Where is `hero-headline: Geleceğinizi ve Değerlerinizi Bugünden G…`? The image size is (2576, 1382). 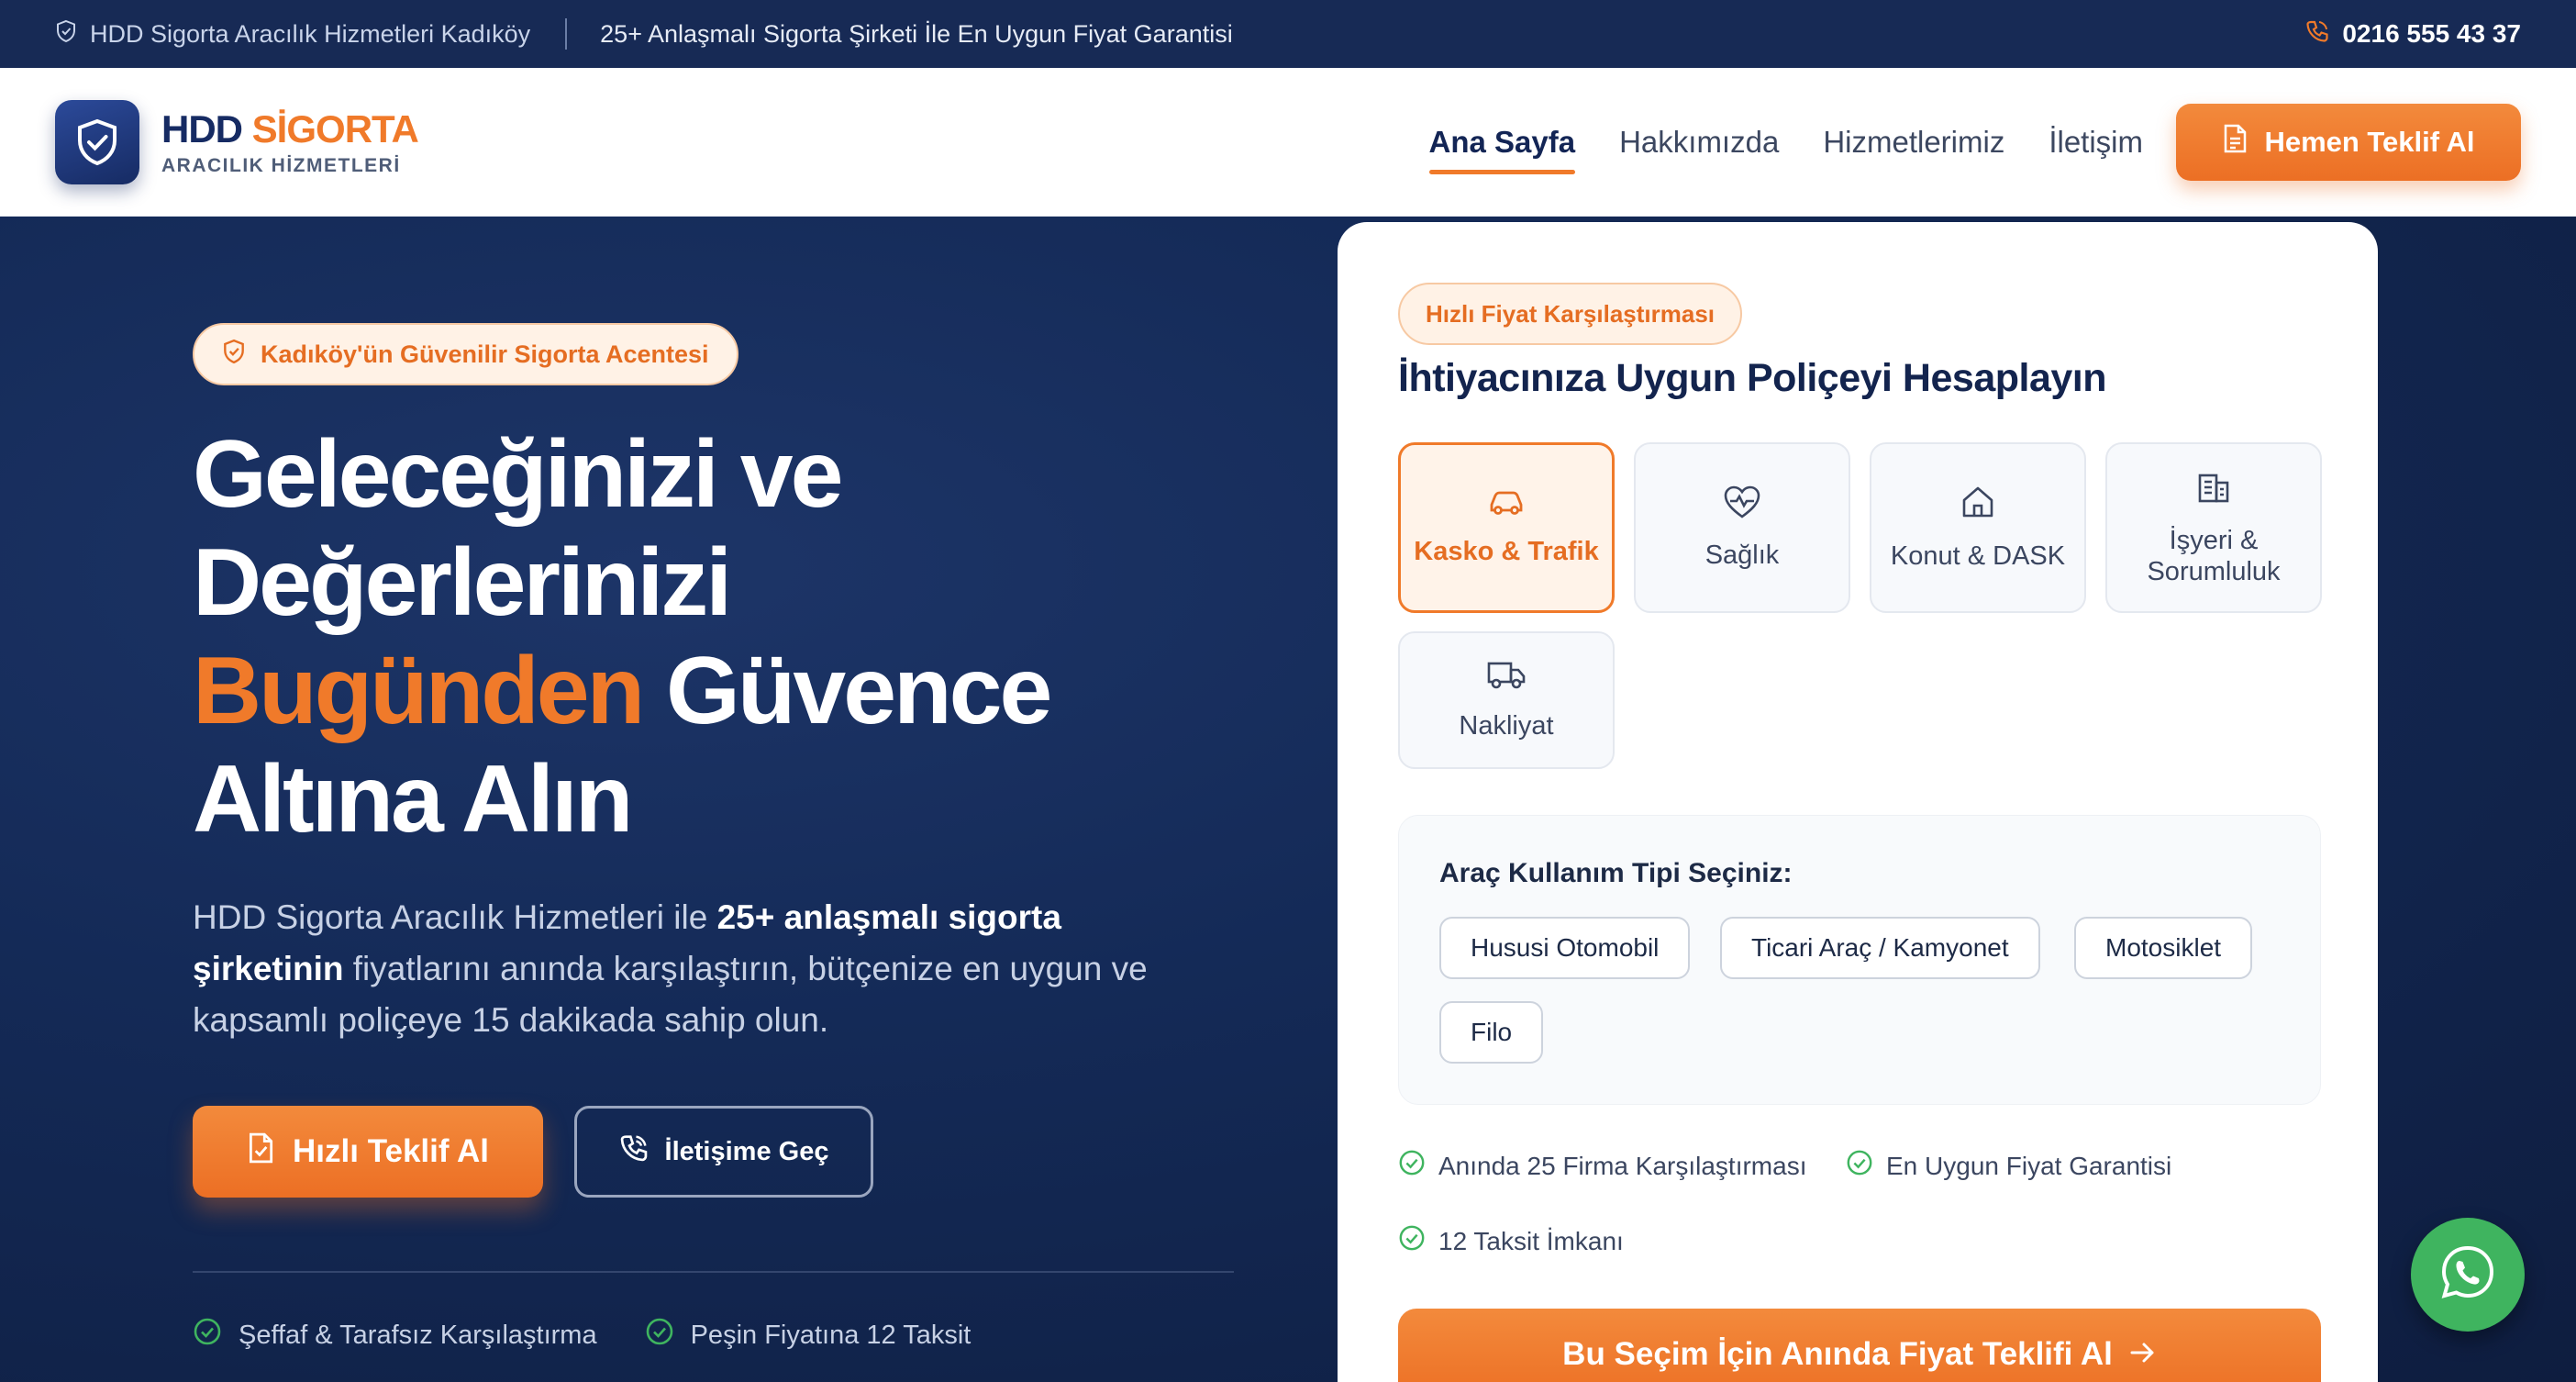 hero-headline: Geleceğinizi ve Değerlerinizi Bugünden G… is located at coordinates (622, 637).